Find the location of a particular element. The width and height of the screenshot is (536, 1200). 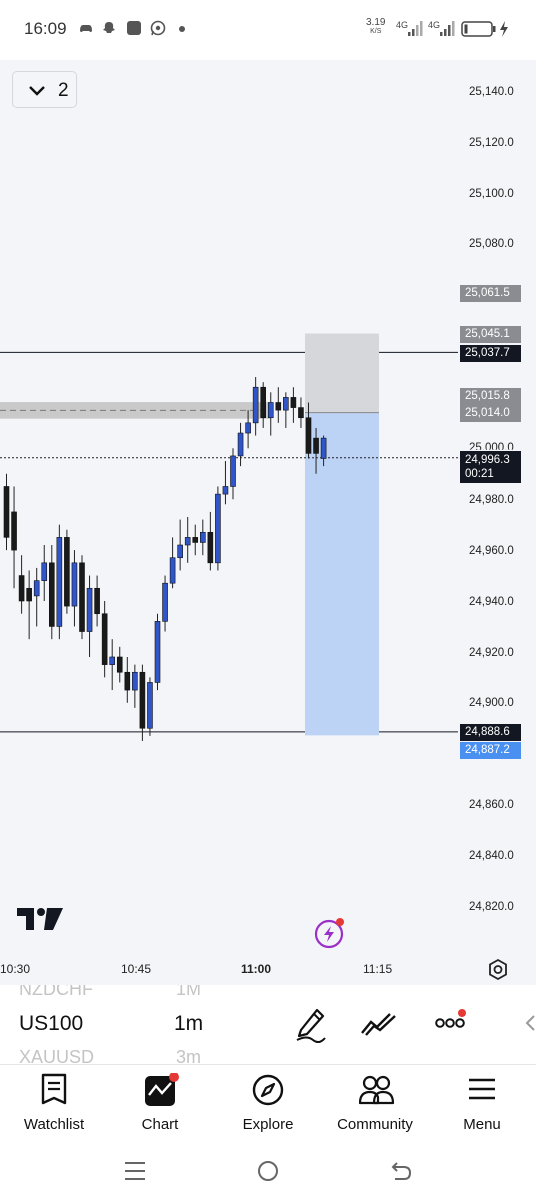

price-axis-label: 24,820.0 is located at coordinates (491, 907).